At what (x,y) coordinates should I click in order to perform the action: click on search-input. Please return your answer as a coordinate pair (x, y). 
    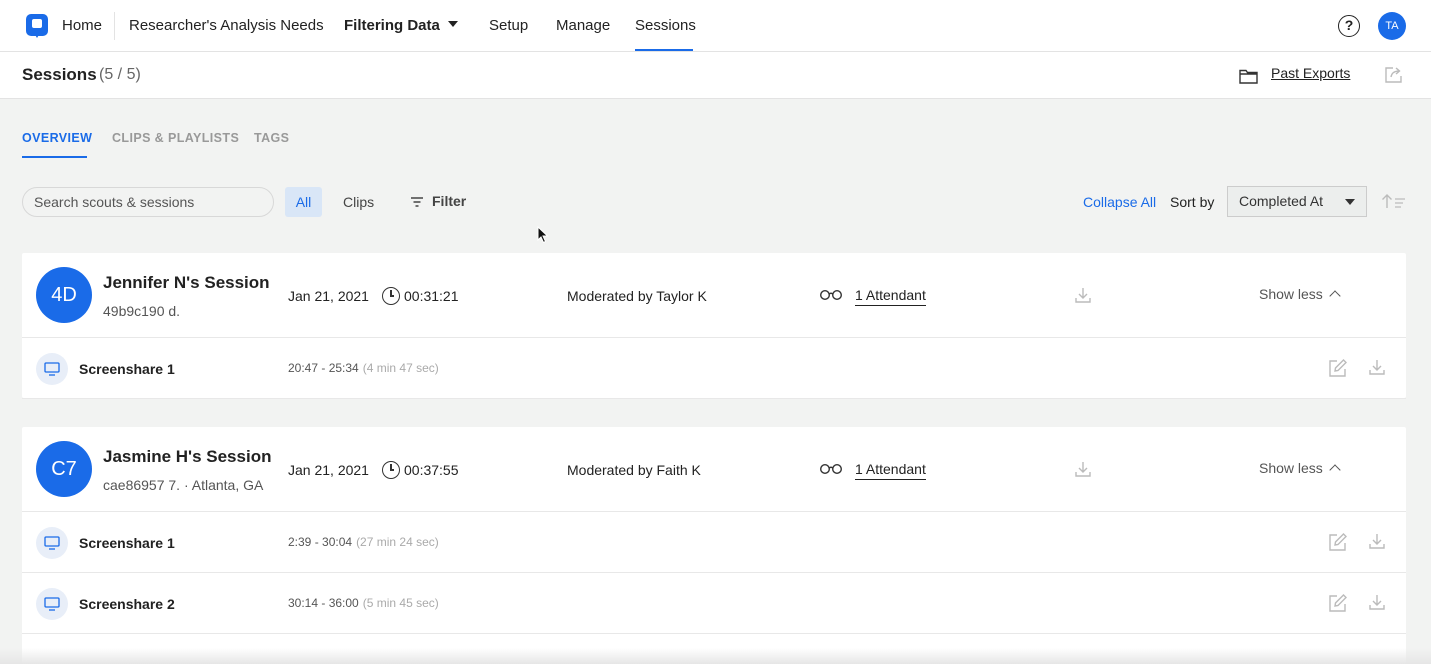
    Looking at the image, I should click on (148, 202).